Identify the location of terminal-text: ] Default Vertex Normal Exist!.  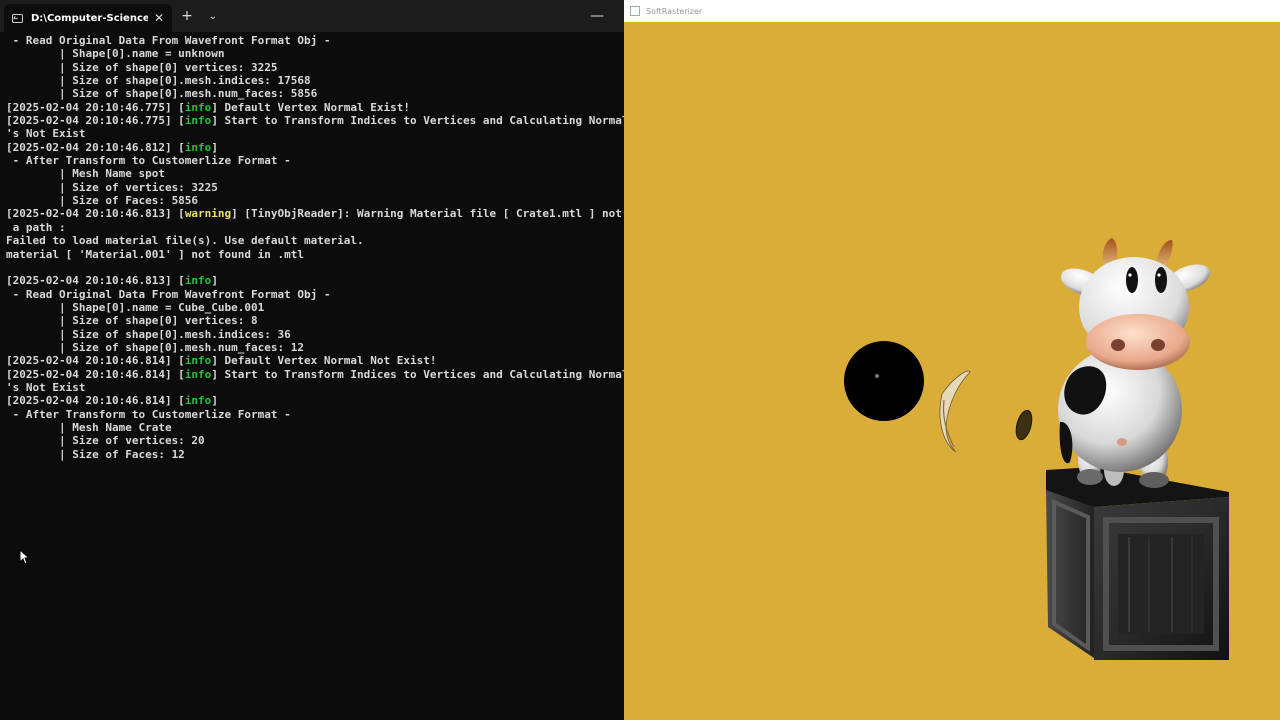
(310, 107).